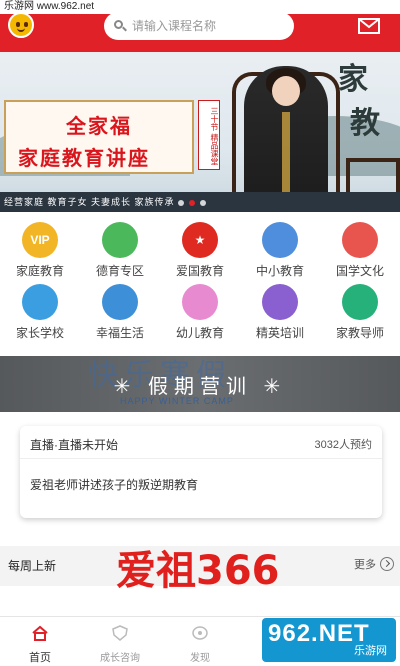 This screenshot has height=666, width=400. Describe the element at coordinates (120, 641) in the screenshot. I see `tab-growth-consult: 成长咨询` at that location.